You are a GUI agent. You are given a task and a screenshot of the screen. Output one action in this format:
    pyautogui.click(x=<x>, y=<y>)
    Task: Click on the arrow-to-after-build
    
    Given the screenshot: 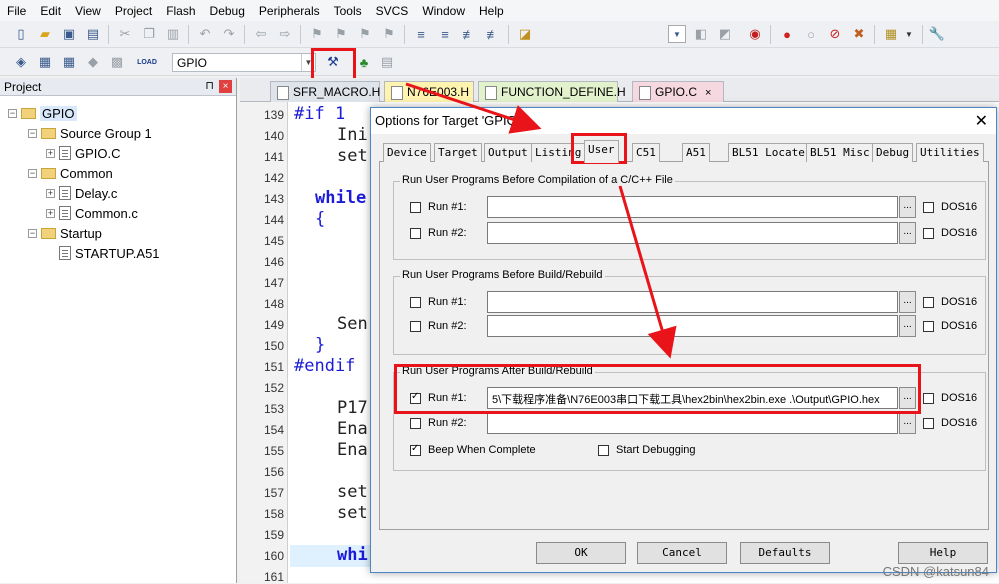 What is the action you would take?
    pyautogui.click(x=647, y=272)
    